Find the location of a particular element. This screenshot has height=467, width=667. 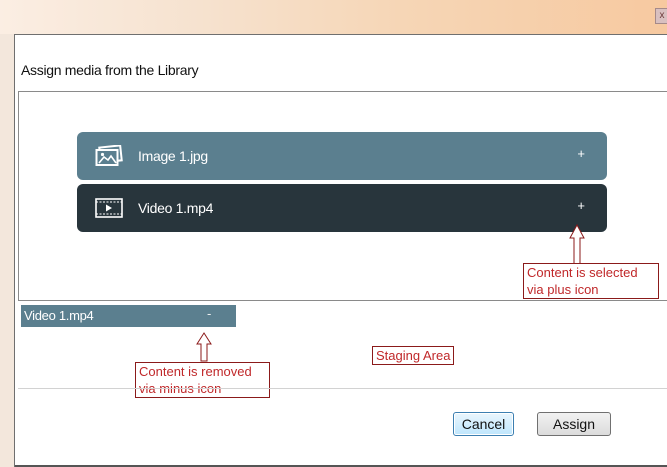

remove-video-button: - is located at coordinates (209, 314).